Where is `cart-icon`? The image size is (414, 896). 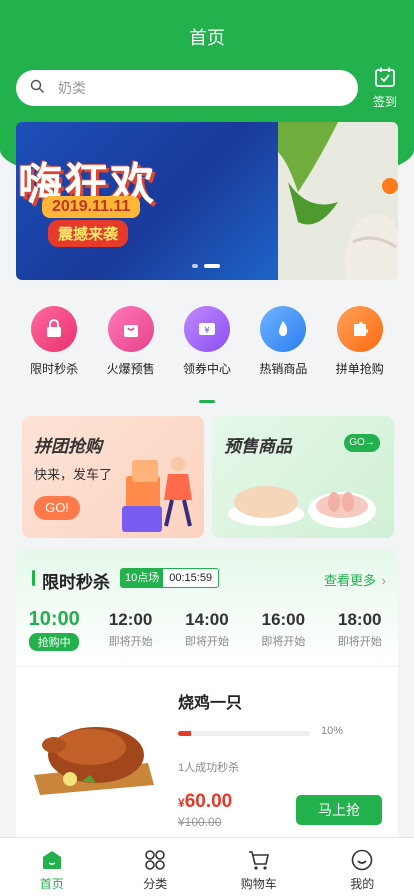
cart-icon is located at coordinates (259, 860).